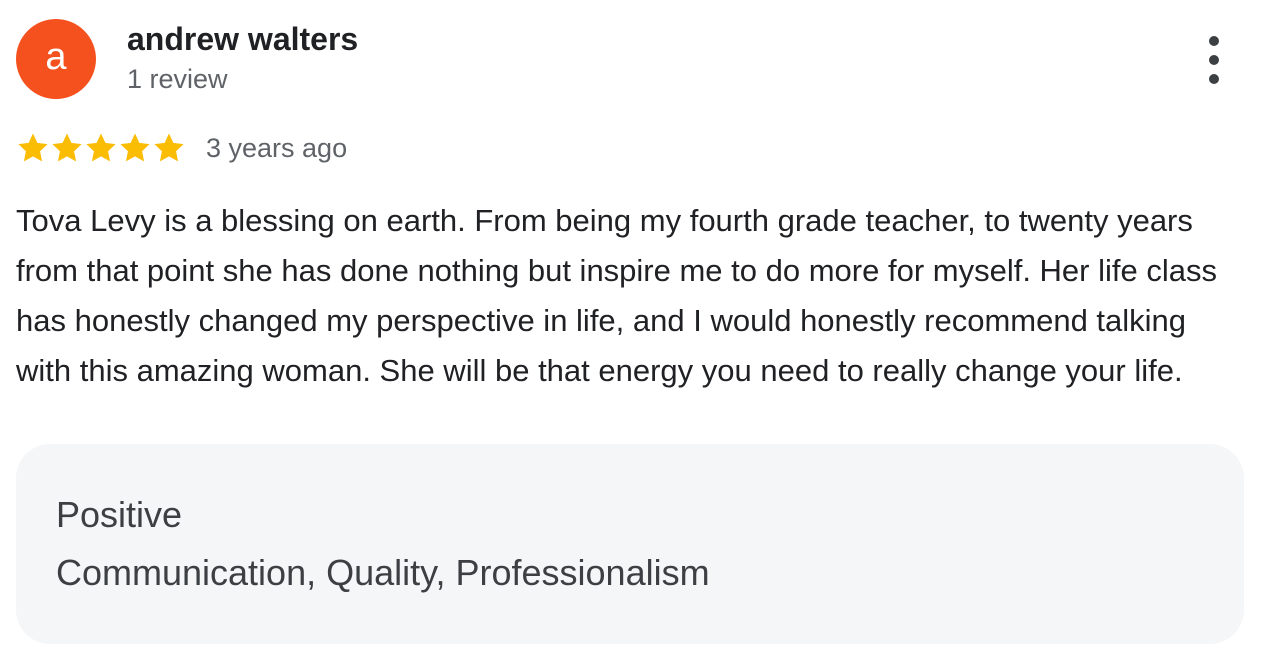 The width and height of the screenshot is (1262, 663). What do you see at coordinates (119, 514) in the screenshot?
I see `attributes-title: Positive` at bounding box center [119, 514].